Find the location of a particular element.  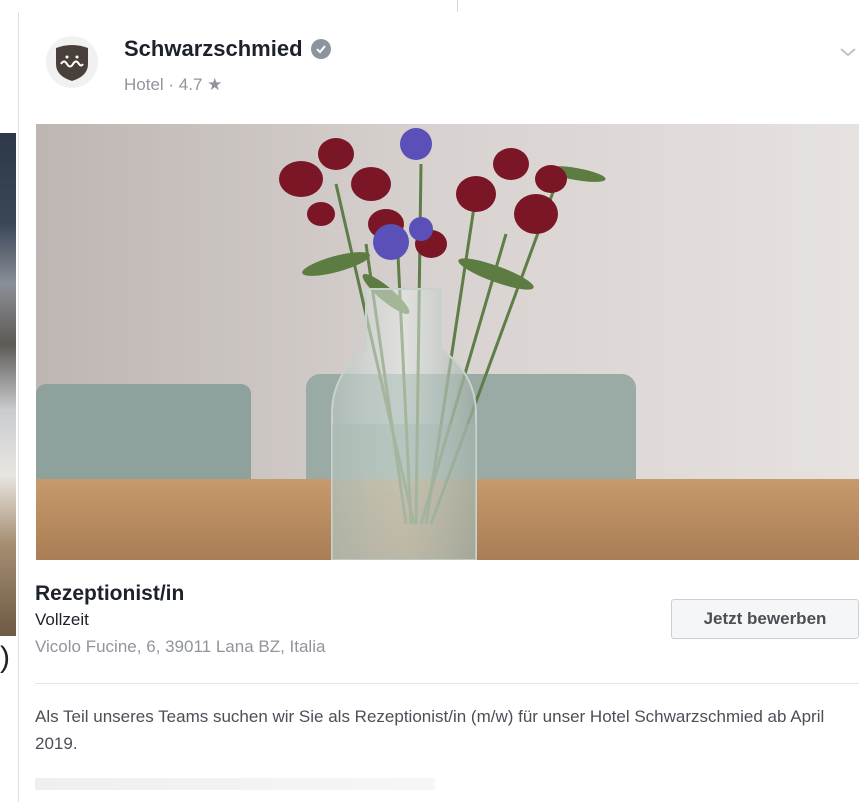

page-subline: Hotel · 4.7 ★ is located at coordinates (173, 85).